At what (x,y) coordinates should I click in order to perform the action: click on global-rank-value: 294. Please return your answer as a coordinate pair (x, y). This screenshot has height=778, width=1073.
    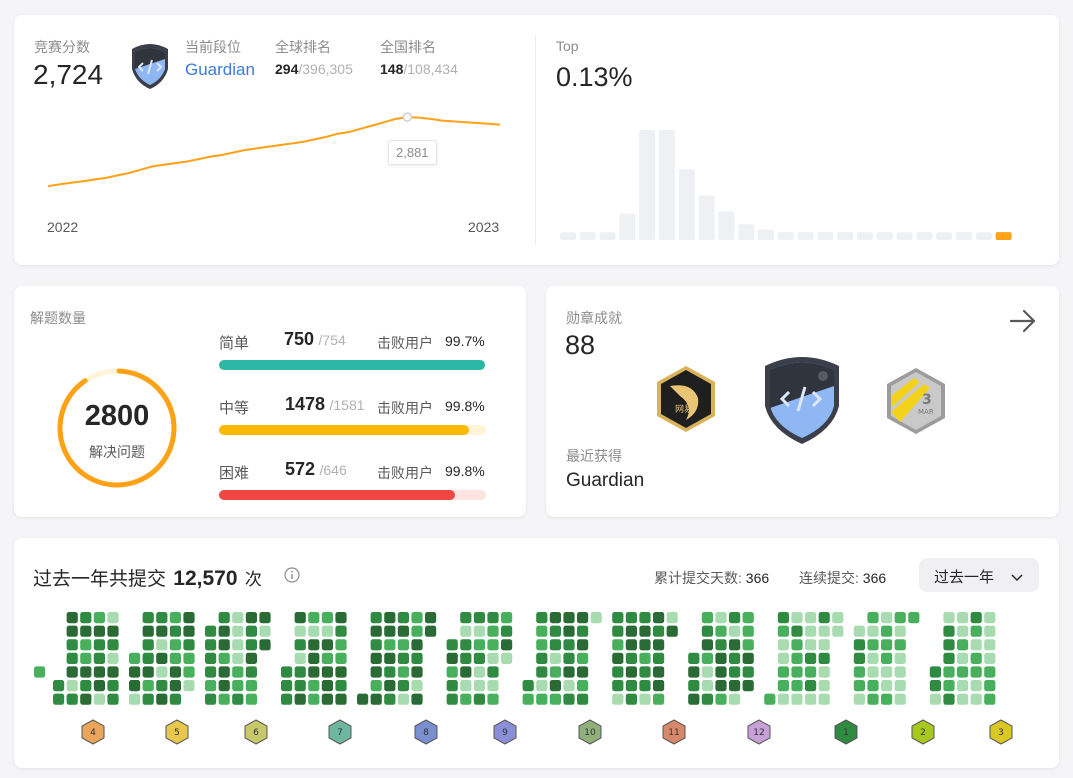
    Looking at the image, I should click on (287, 69).